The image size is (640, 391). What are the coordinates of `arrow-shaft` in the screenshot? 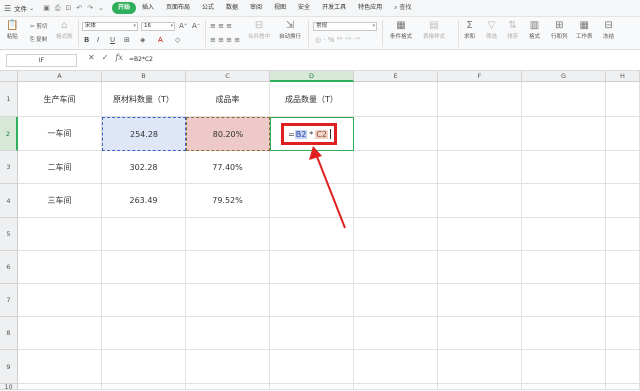 It's located at (330, 191).